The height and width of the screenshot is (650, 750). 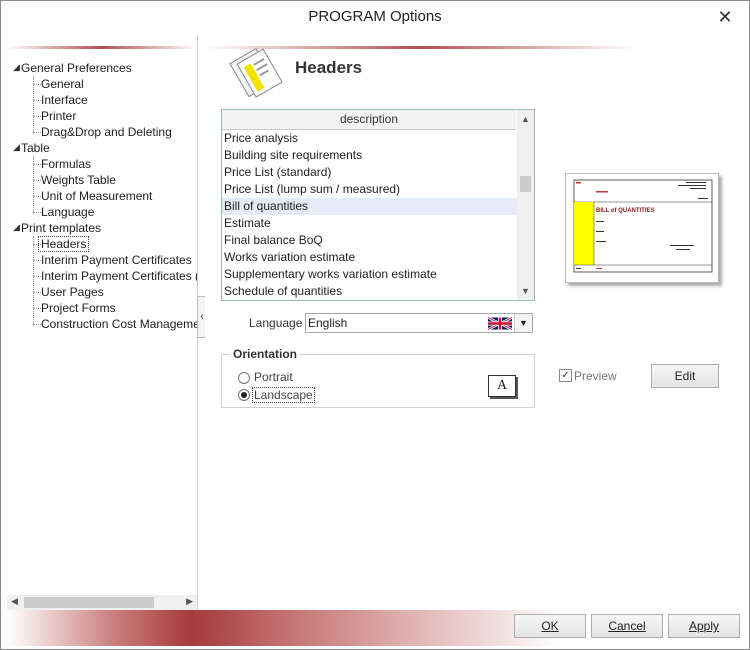 What do you see at coordinates (96, 196) in the screenshot?
I see `tree-item: Unit of Measurement` at bounding box center [96, 196].